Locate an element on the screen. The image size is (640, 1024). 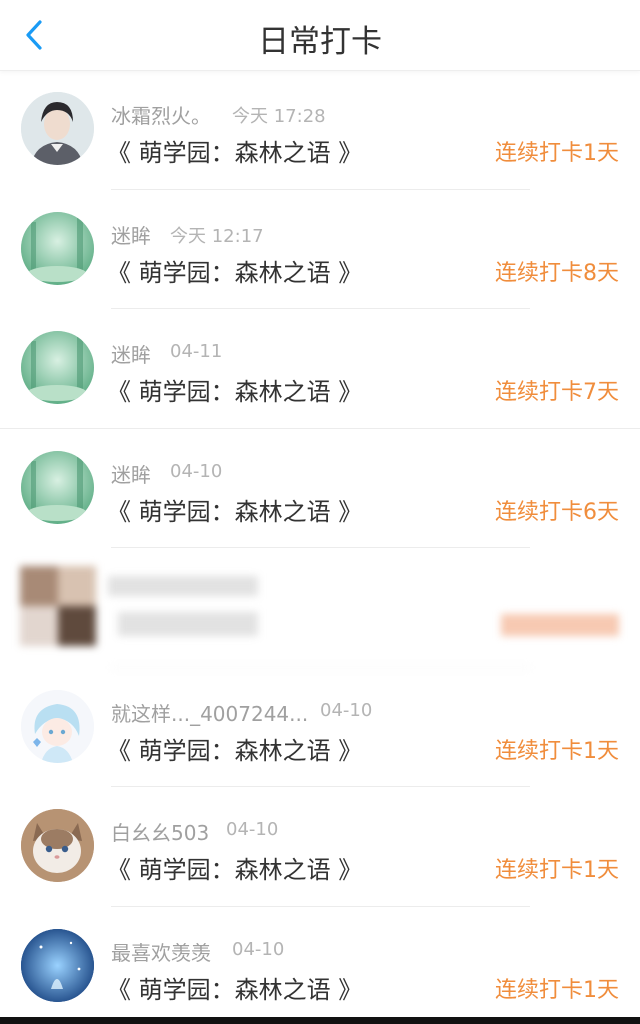
blurred-avatar is located at coordinates (58, 606).